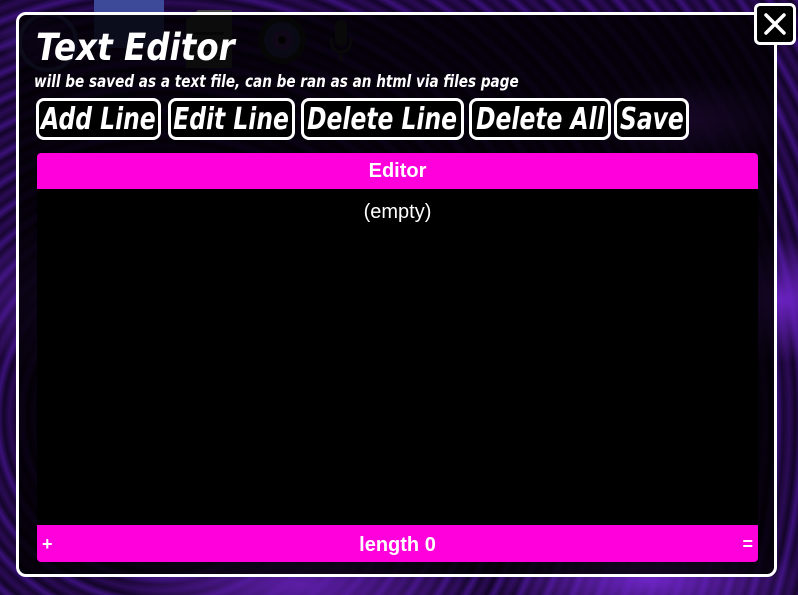  Describe the element at coordinates (135, 47) in the screenshot. I see `window-title: Text Editor` at that location.